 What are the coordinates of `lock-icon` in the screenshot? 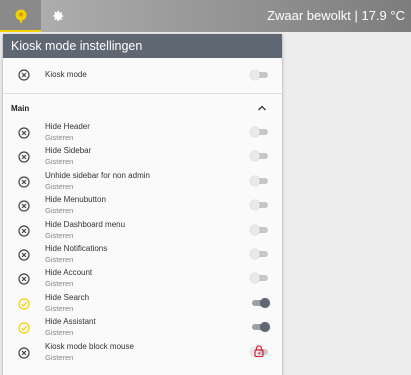 It's located at (259, 351).